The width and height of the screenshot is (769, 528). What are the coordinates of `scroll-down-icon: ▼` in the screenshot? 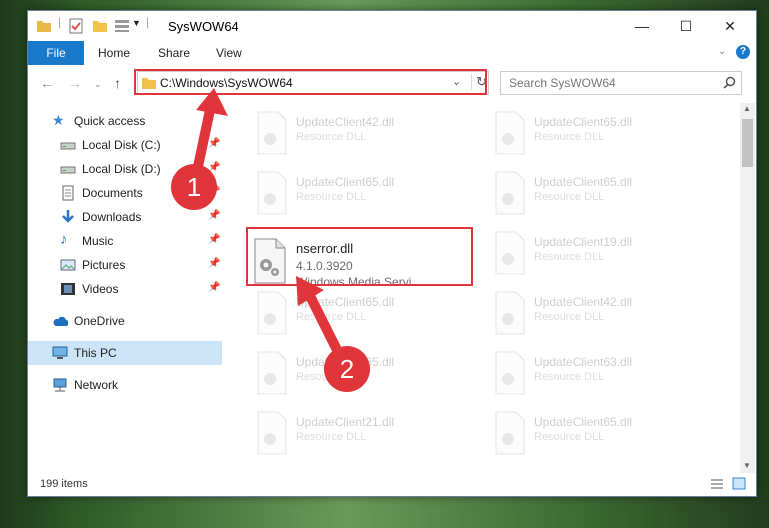 It's located at (747, 465).